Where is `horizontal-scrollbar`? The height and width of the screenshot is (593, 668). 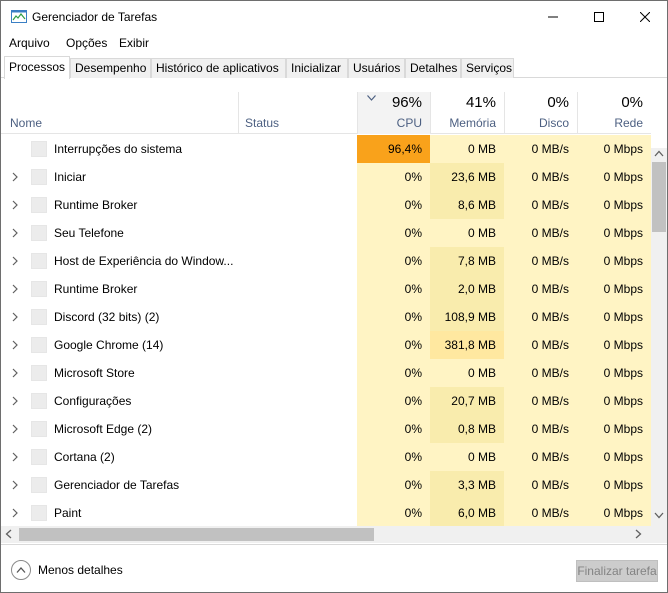
horizontal-scrollbar is located at coordinates (326, 534).